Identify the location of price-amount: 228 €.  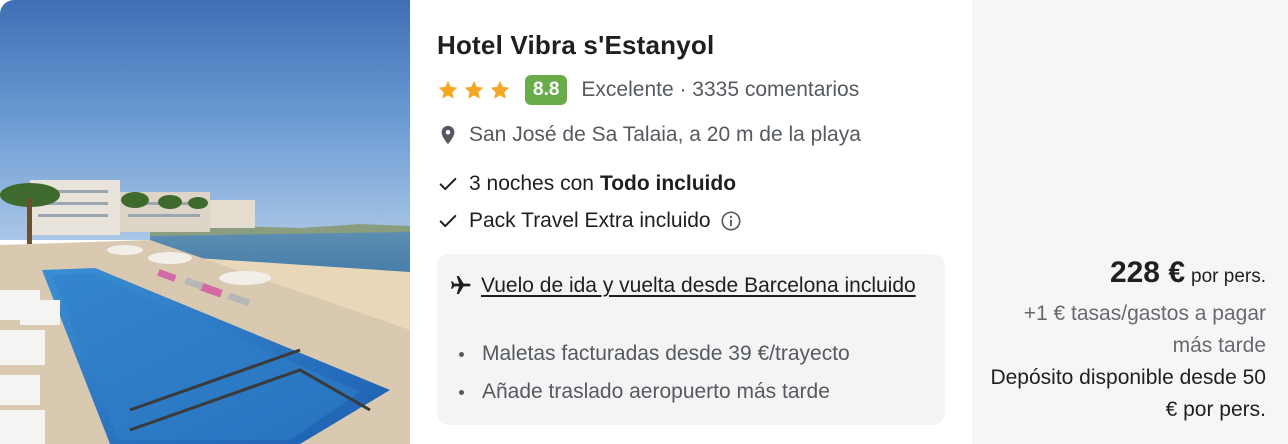
(1147, 272).